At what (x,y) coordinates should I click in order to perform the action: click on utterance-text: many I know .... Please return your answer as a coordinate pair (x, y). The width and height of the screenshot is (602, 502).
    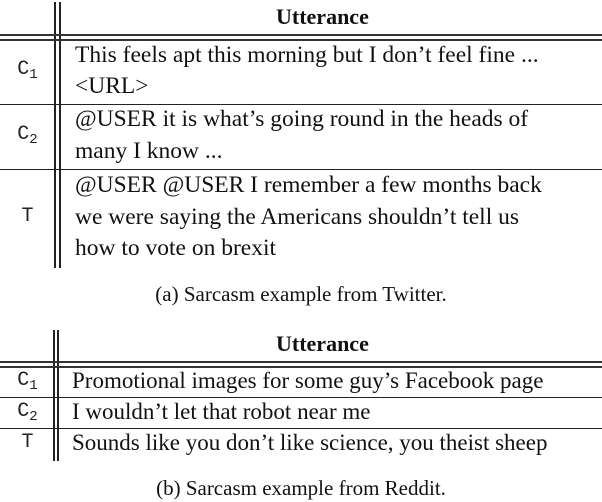
    Looking at the image, I should click on (149, 151).